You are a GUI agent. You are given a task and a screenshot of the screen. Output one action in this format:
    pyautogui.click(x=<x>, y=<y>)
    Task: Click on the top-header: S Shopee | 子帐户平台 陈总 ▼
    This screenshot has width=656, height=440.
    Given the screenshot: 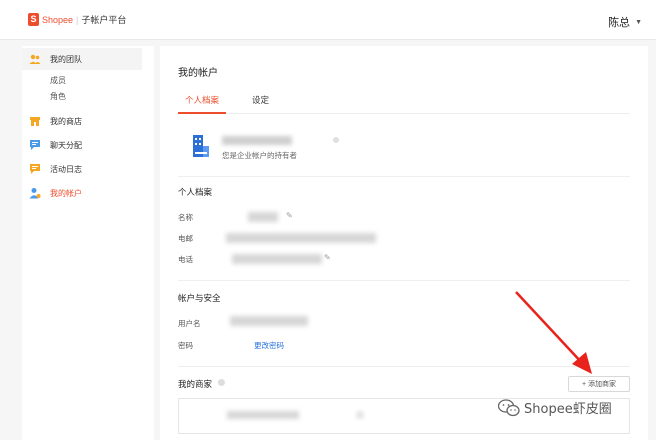 What is the action you would take?
    pyautogui.click(x=328, y=20)
    